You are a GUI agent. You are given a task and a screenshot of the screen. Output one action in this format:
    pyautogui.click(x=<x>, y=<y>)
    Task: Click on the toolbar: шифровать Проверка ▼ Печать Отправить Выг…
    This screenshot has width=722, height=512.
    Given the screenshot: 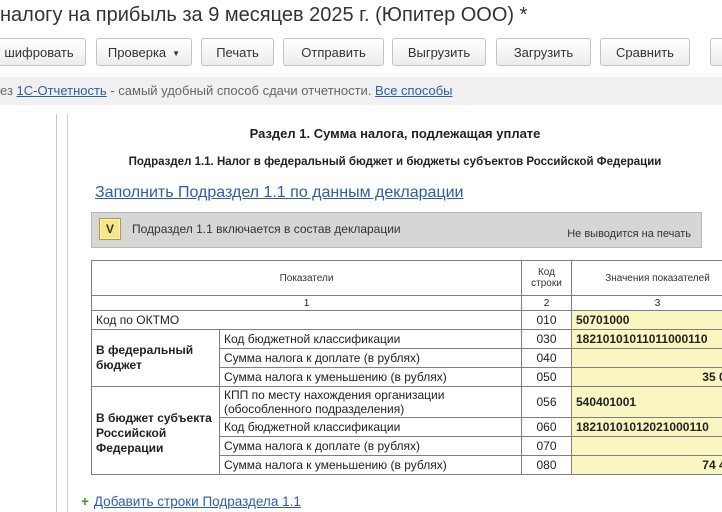 What is the action you would take?
    pyautogui.click(x=361, y=53)
    